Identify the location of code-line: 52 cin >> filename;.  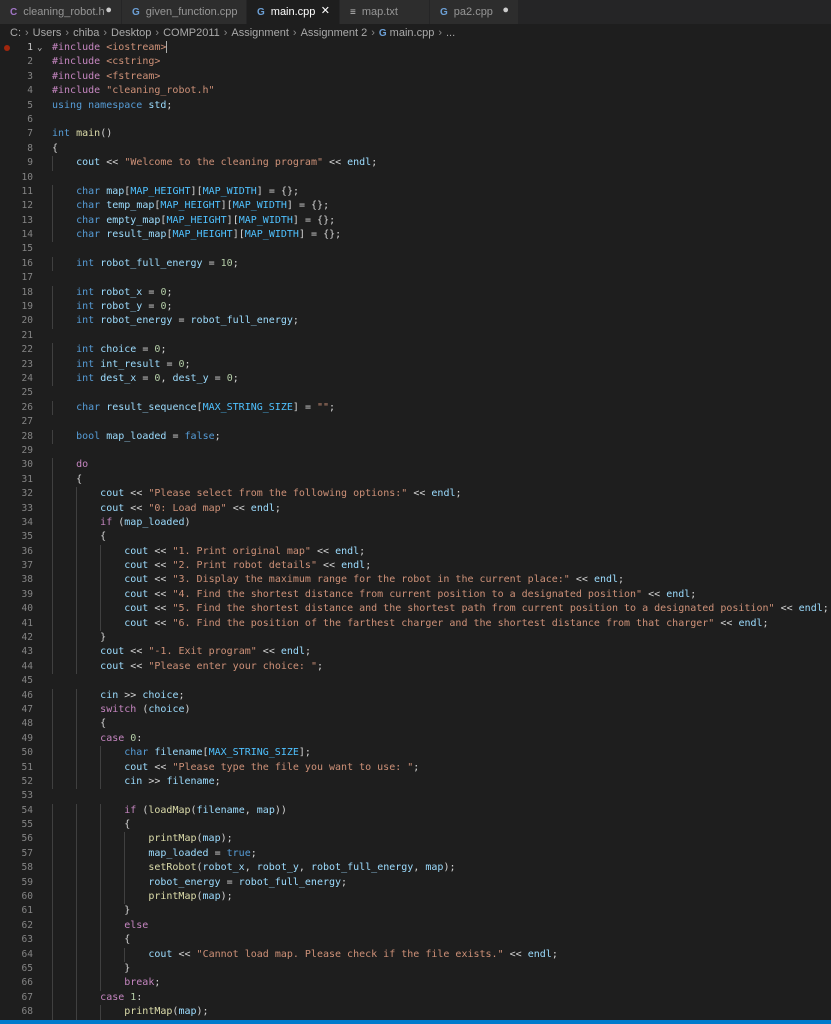
(415, 782).